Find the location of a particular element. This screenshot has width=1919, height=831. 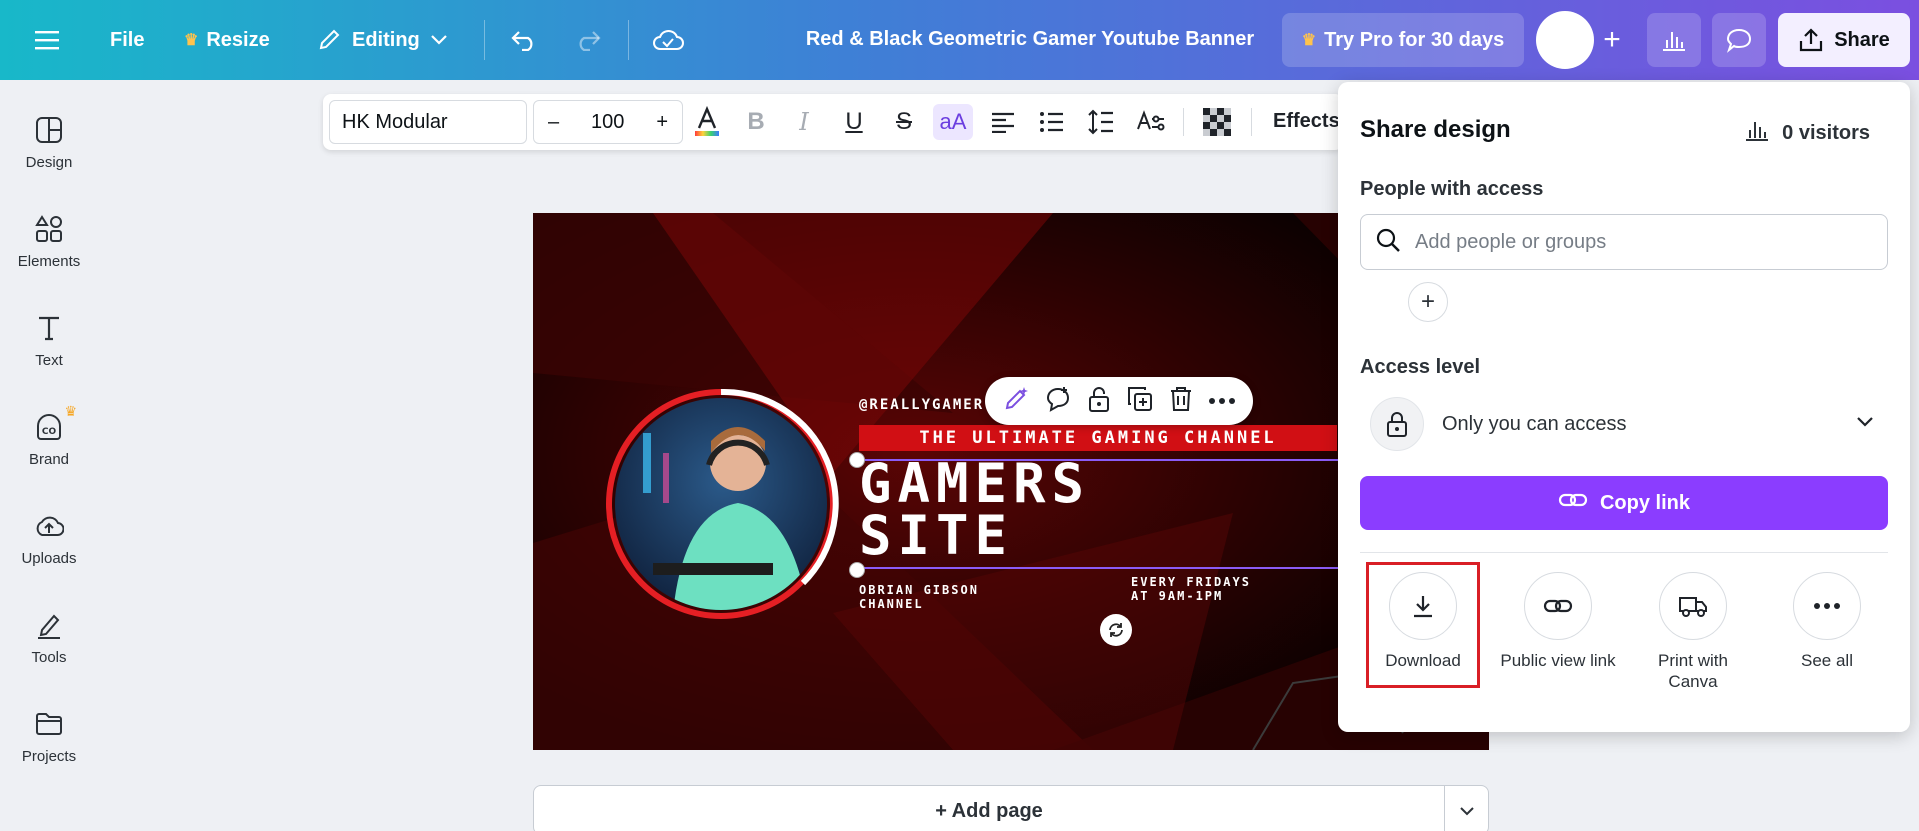

channel-text: OBRIAN GIBSON CHANNEL is located at coordinates (919, 597).